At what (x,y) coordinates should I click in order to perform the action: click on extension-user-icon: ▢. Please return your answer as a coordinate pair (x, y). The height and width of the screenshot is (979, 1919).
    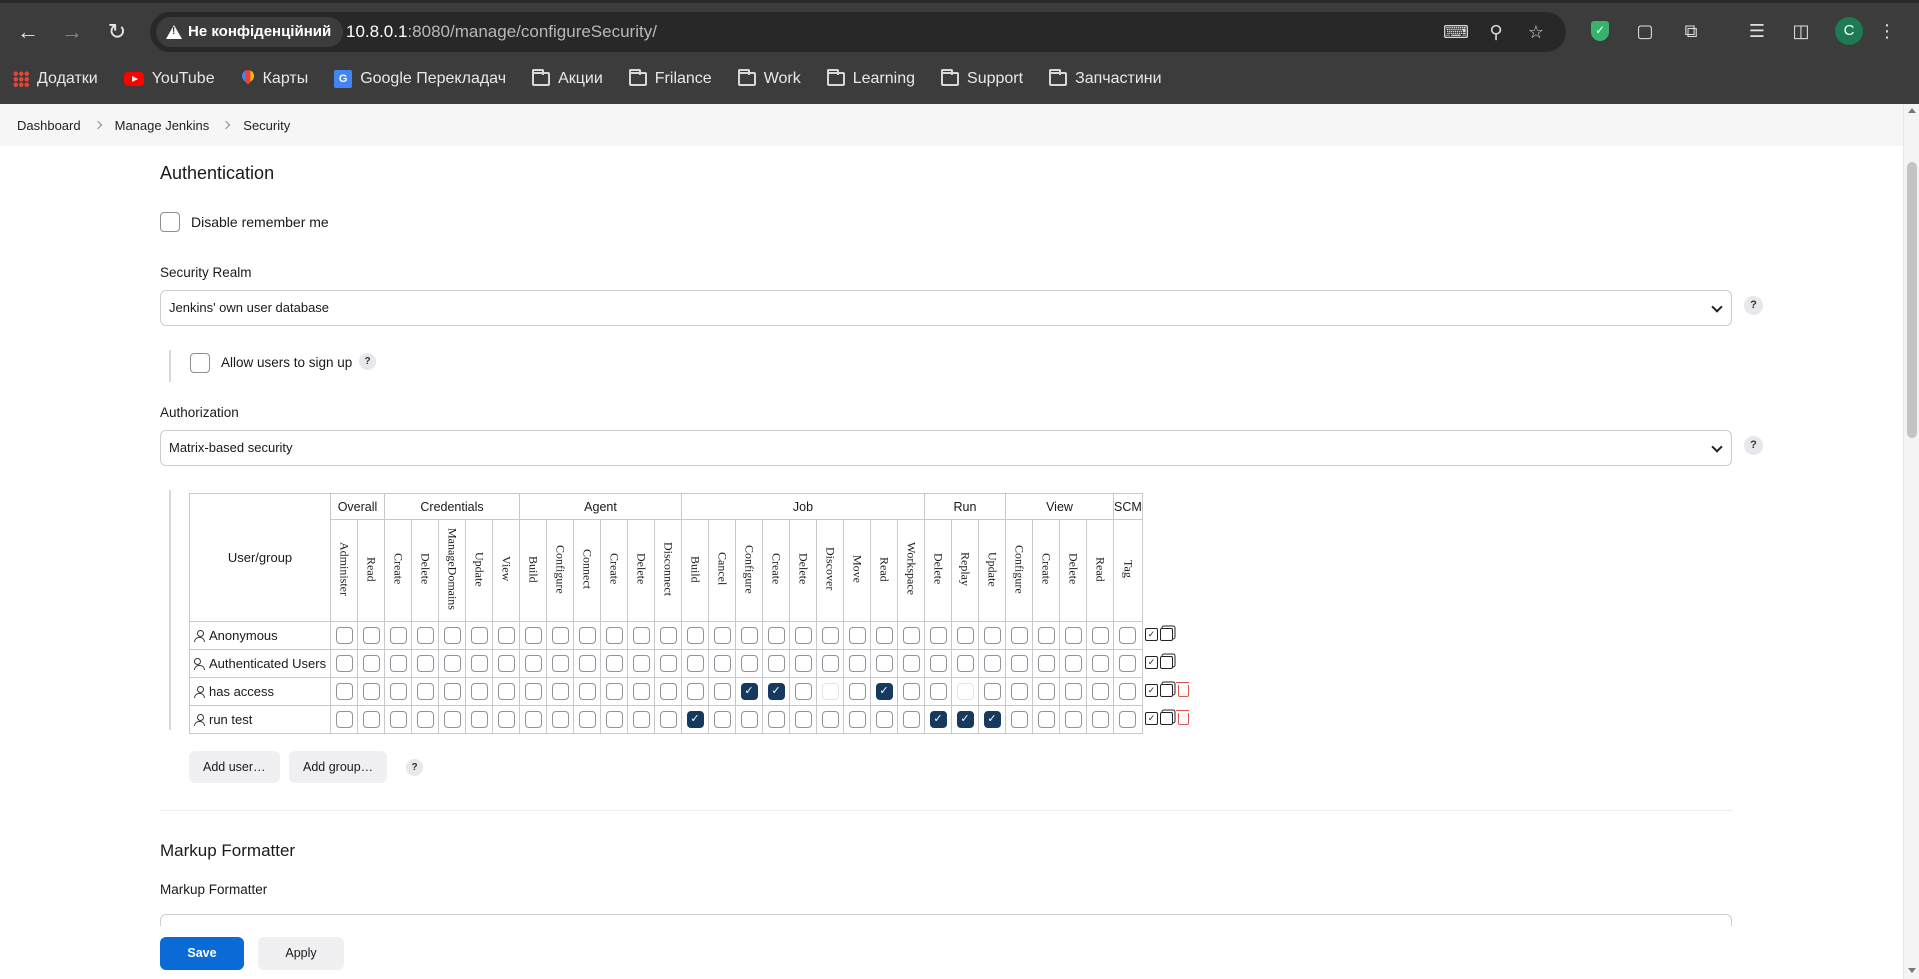
    Looking at the image, I should click on (1645, 31).